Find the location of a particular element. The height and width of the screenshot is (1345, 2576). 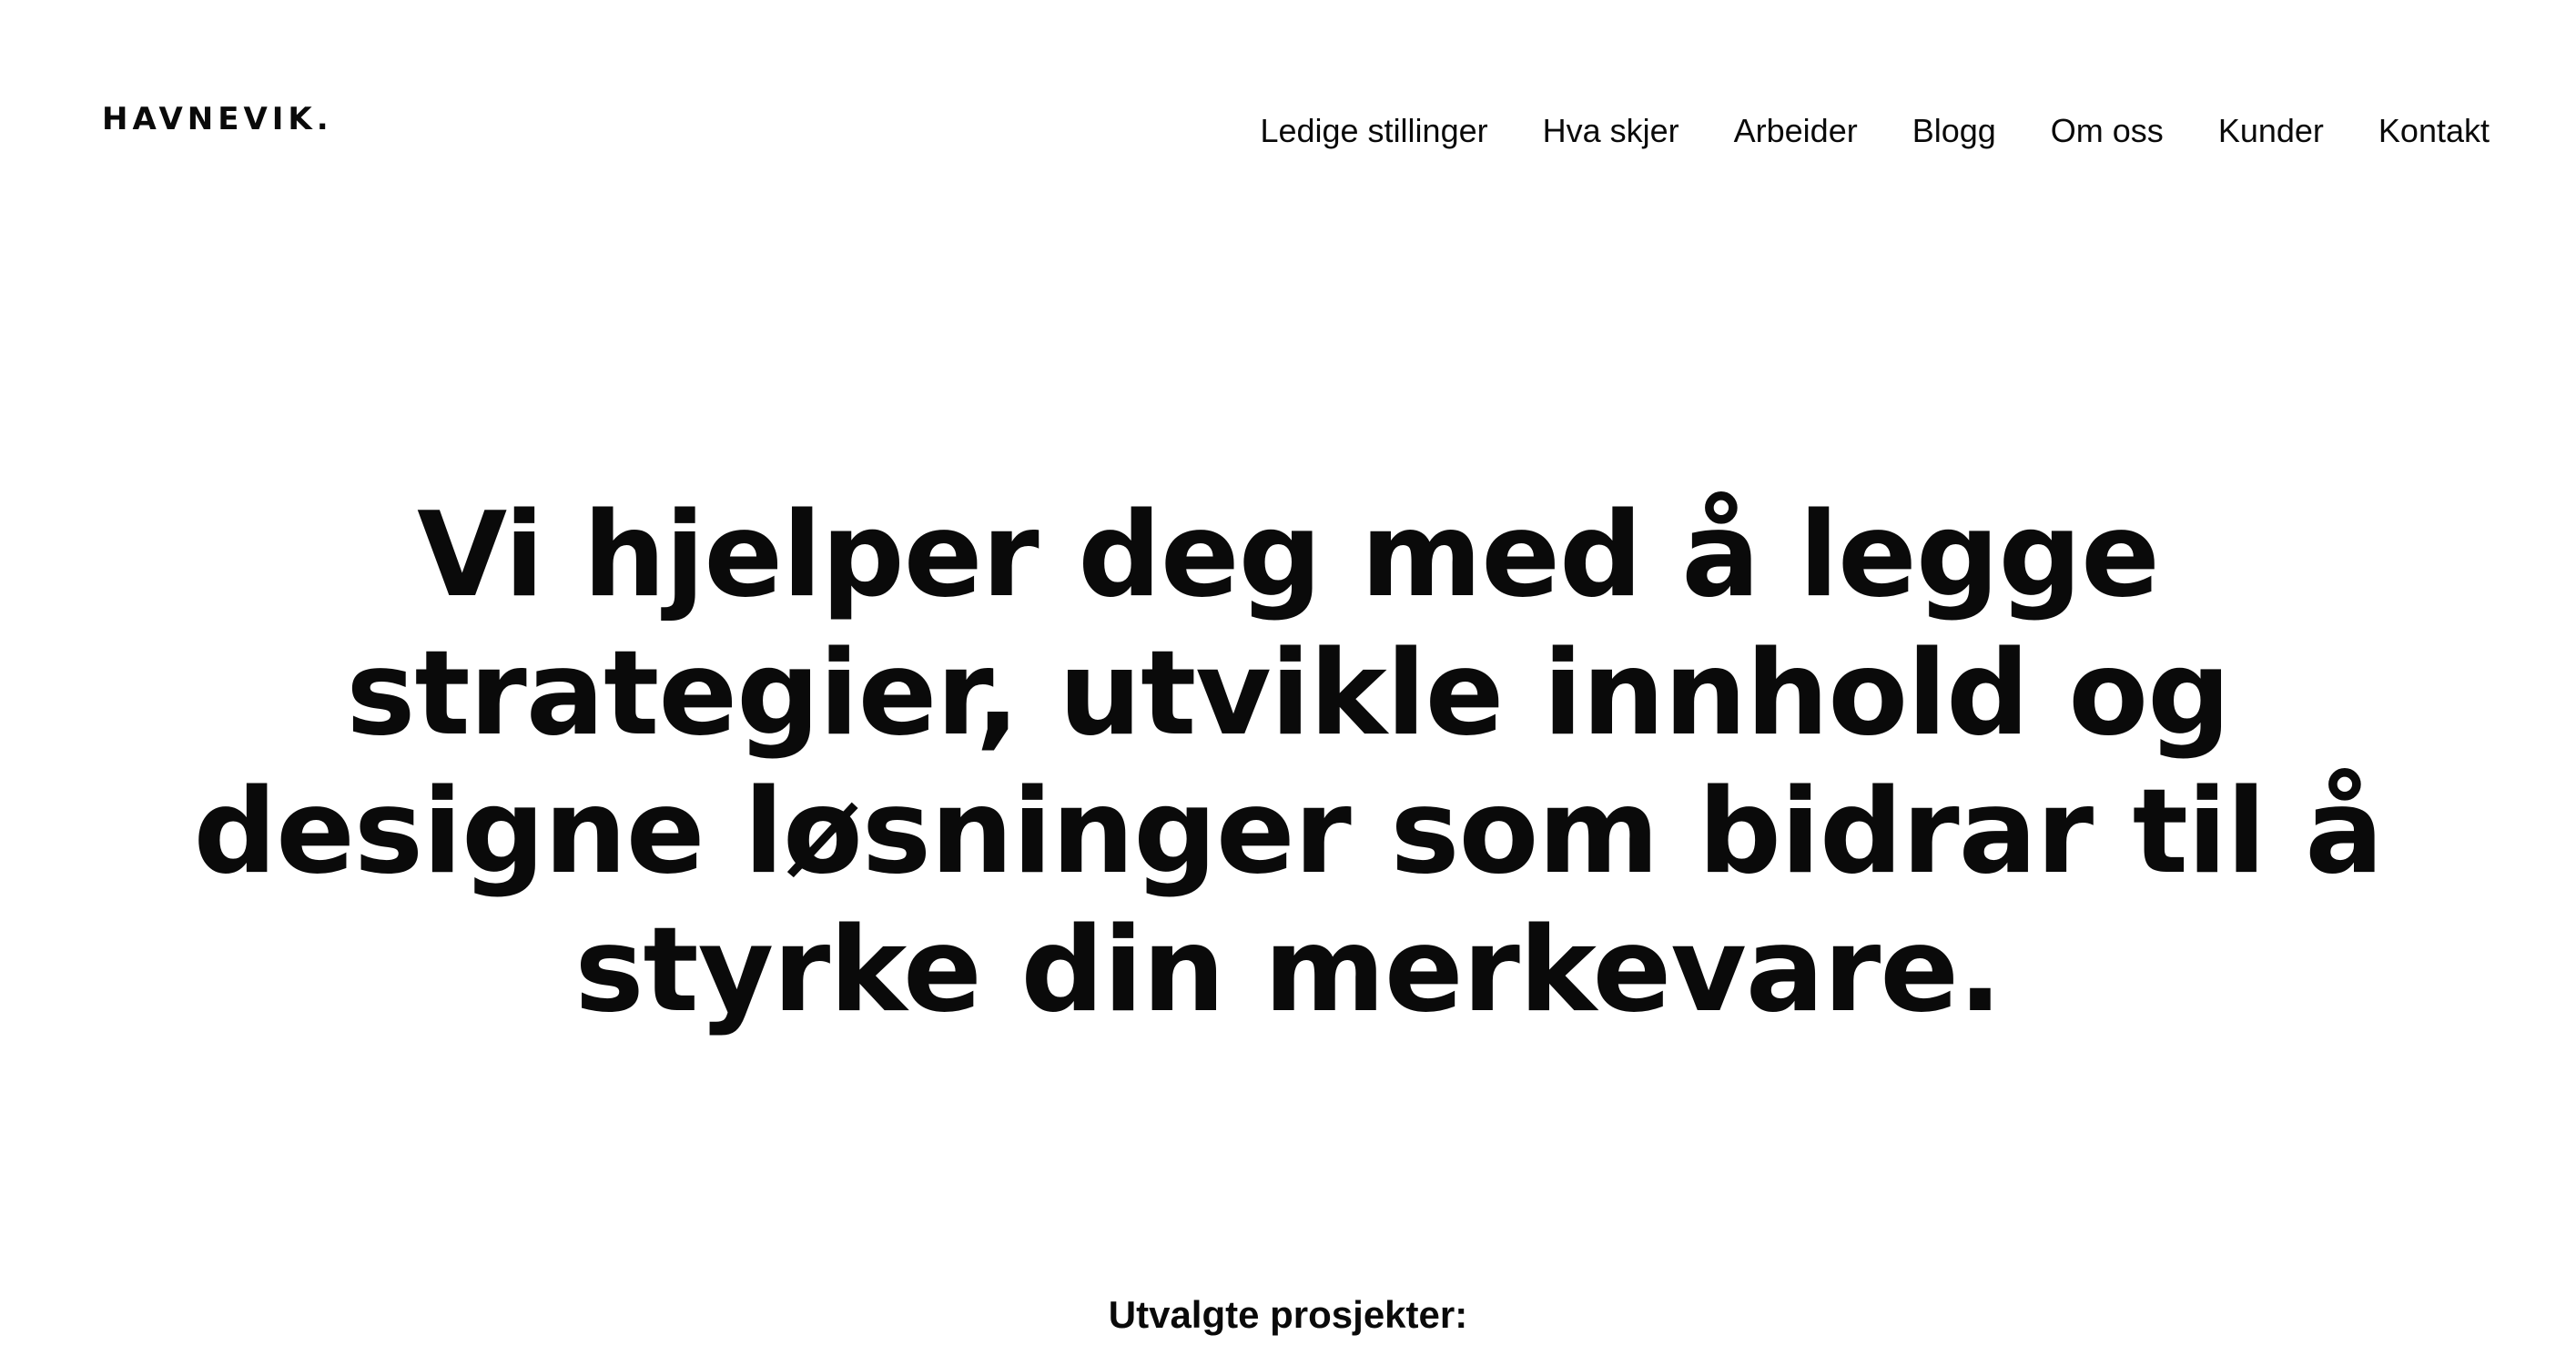

site-logo: HAVNEVIK. is located at coordinates (217, 119).